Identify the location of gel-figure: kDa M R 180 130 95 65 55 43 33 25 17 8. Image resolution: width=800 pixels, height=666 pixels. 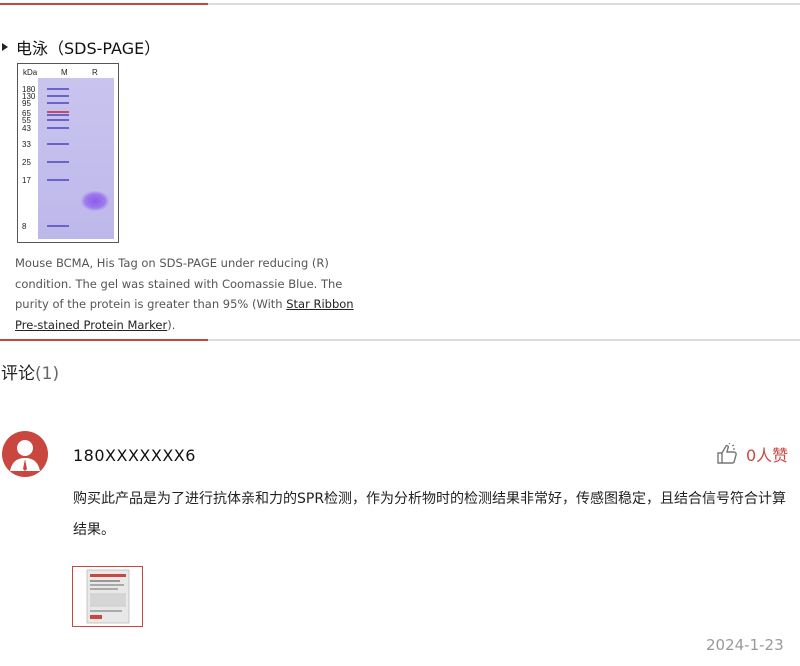
(68, 153).